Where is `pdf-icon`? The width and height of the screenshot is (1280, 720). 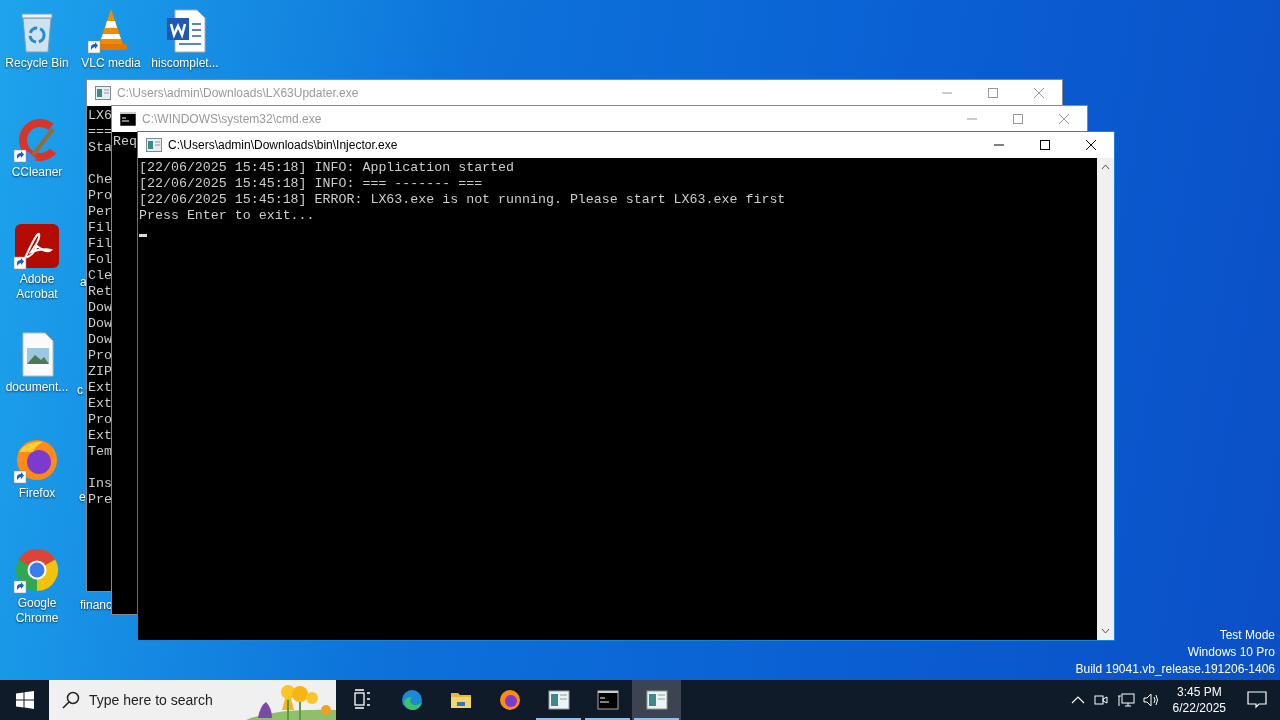 pdf-icon is located at coordinates (37, 246).